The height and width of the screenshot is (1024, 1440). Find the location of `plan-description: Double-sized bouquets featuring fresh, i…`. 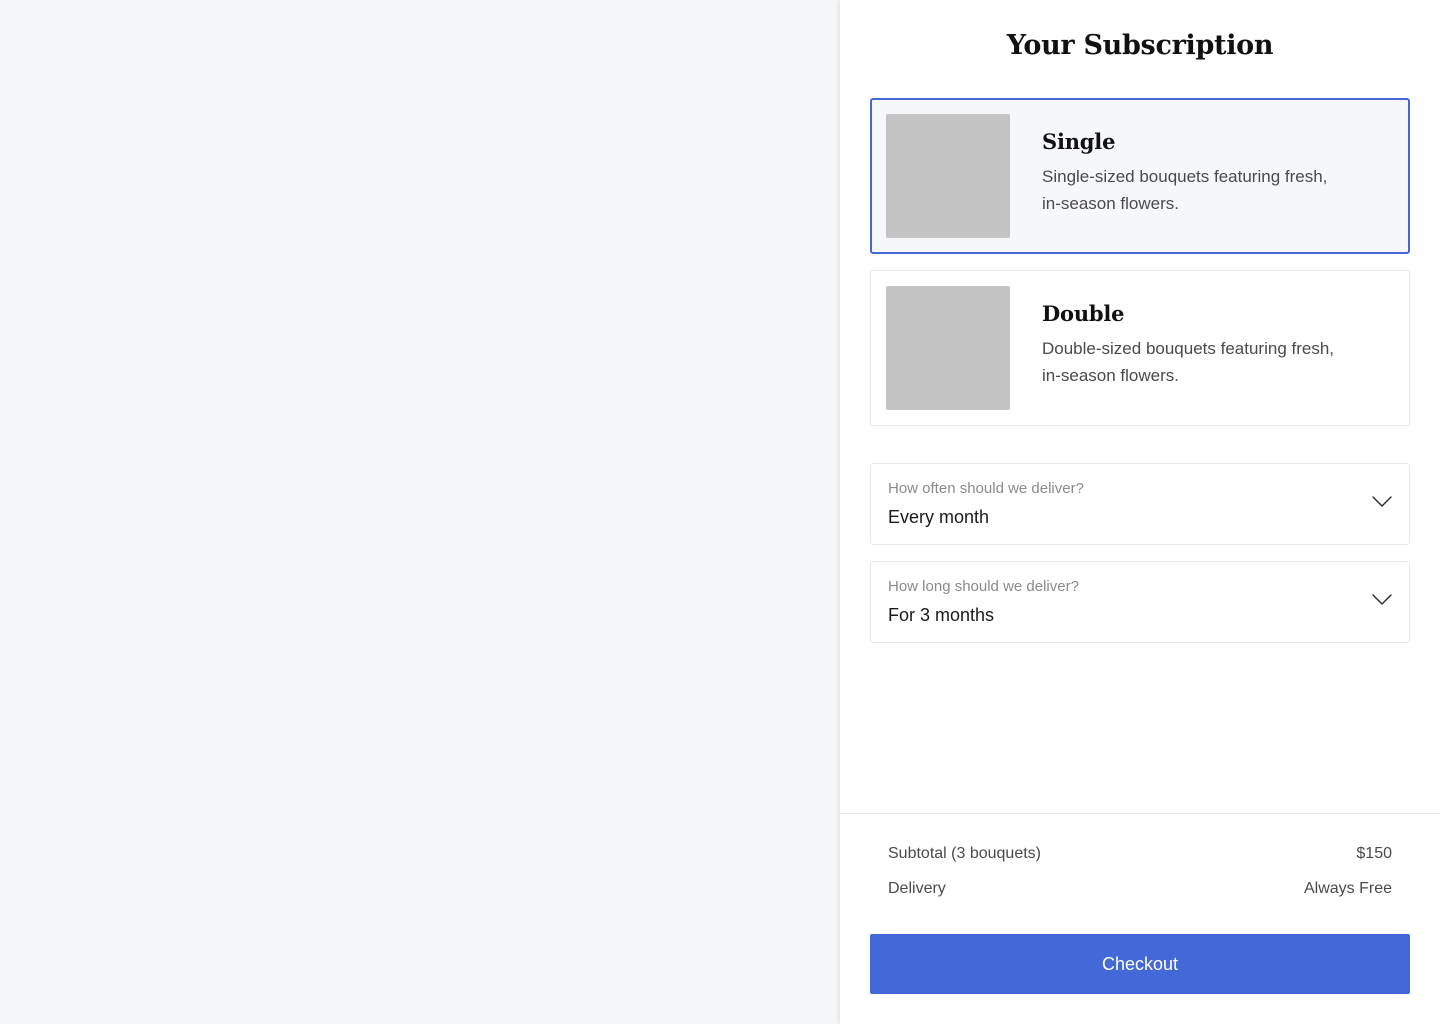

plan-description: Double-sized bouquets featuring fresh, i… is located at coordinates (1188, 362).